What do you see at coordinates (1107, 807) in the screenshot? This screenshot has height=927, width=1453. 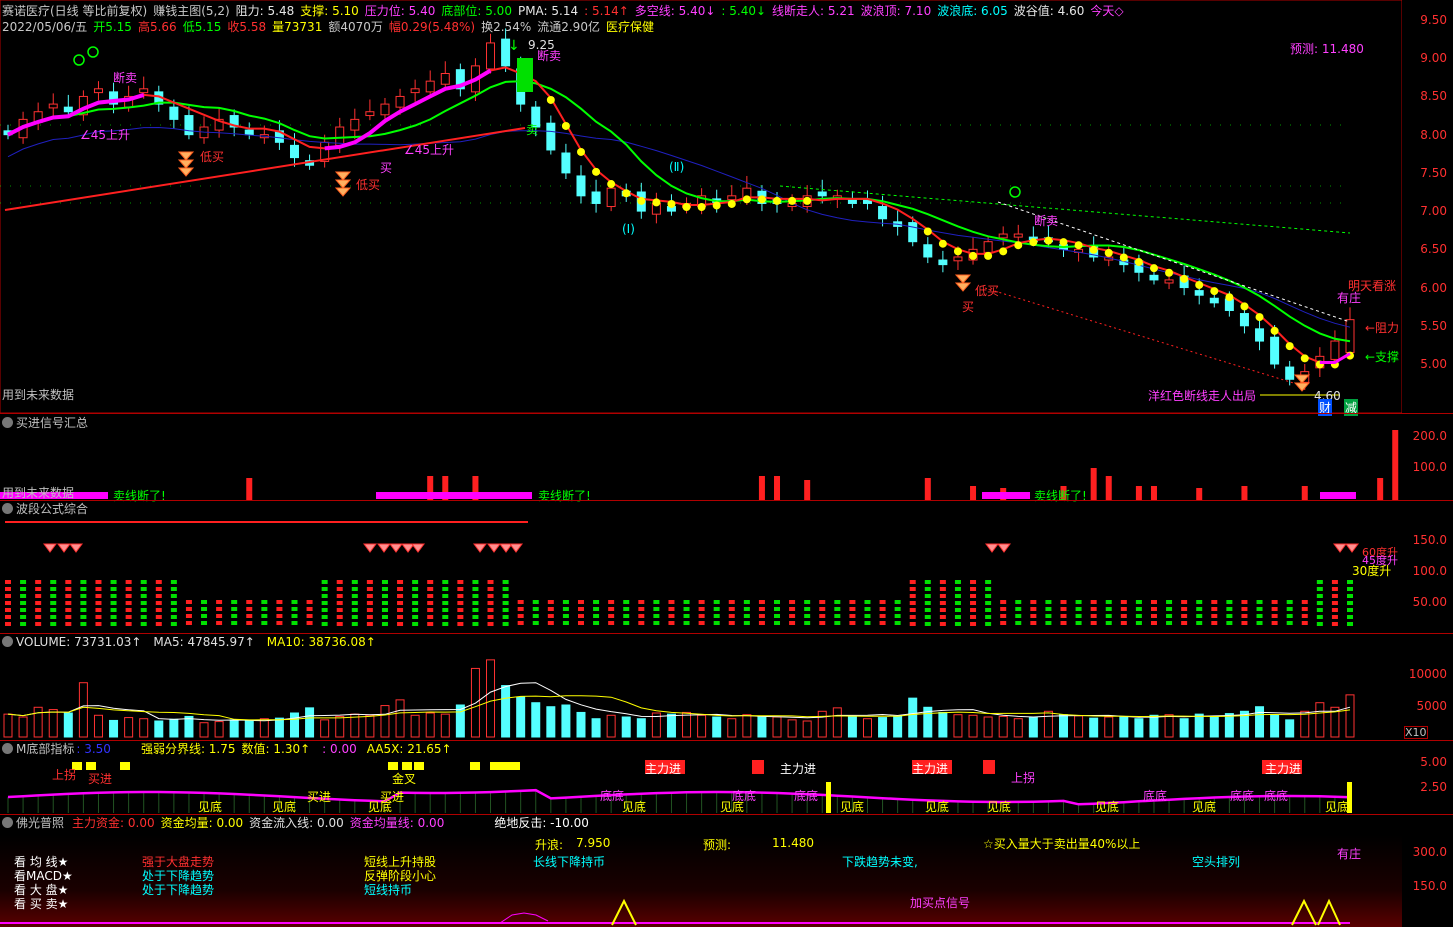 I see `jiandi-label-9: 见底` at bounding box center [1107, 807].